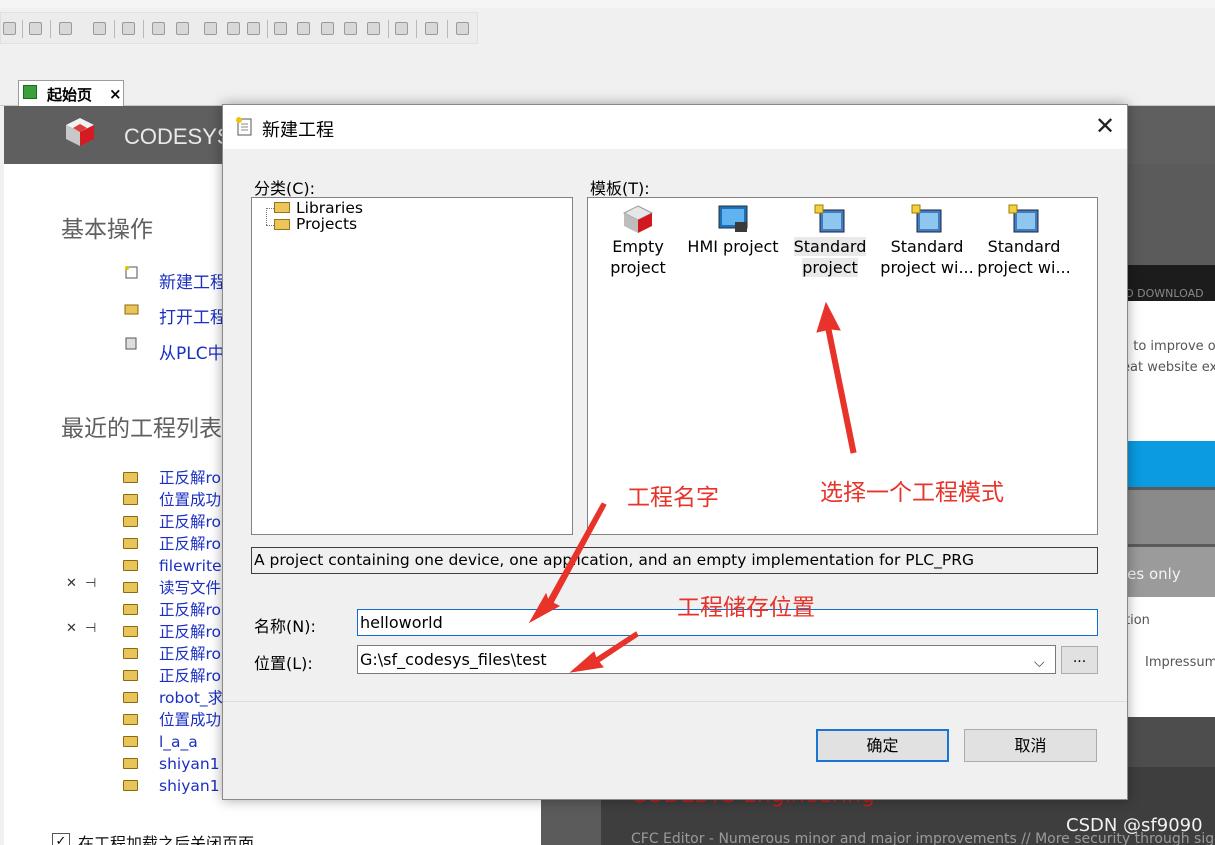 The width and height of the screenshot is (1215, 845). I want to click on tab-start-page: 起始页 ×, so click(71, 93).